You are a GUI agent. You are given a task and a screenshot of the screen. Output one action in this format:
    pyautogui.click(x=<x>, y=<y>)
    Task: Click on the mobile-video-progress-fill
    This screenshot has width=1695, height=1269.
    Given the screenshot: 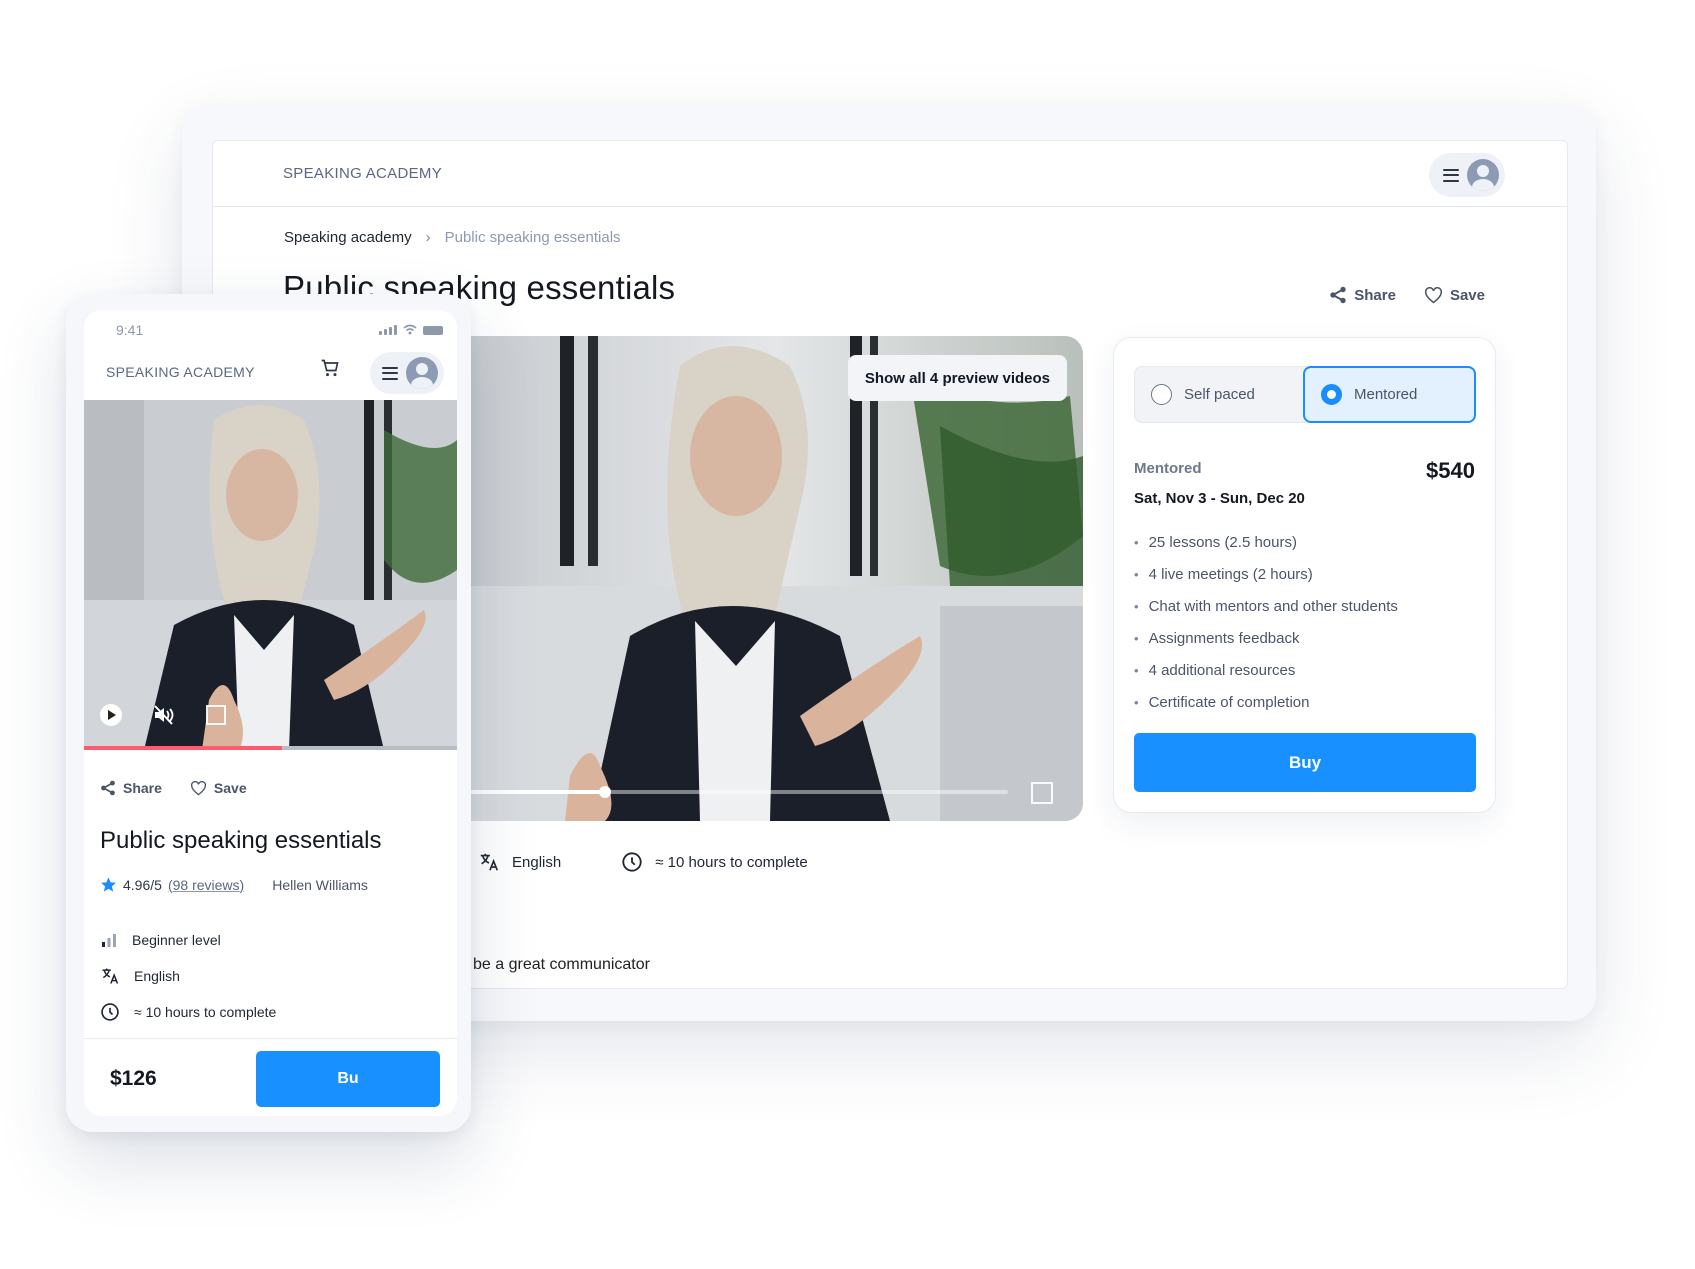 What is the action you would take?
    pyautogui.click(x=183, y=748)
    